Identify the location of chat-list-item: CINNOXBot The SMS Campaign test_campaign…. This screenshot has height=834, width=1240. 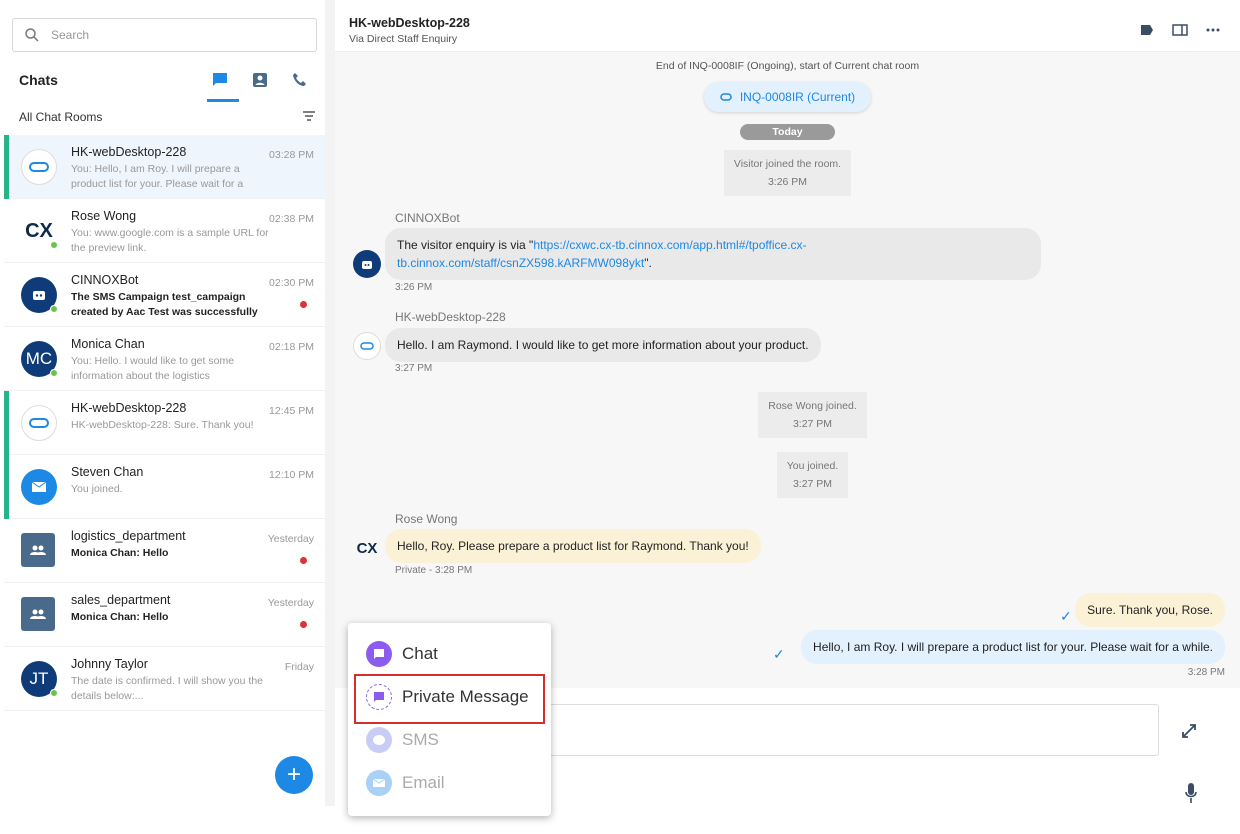
(164, 295).